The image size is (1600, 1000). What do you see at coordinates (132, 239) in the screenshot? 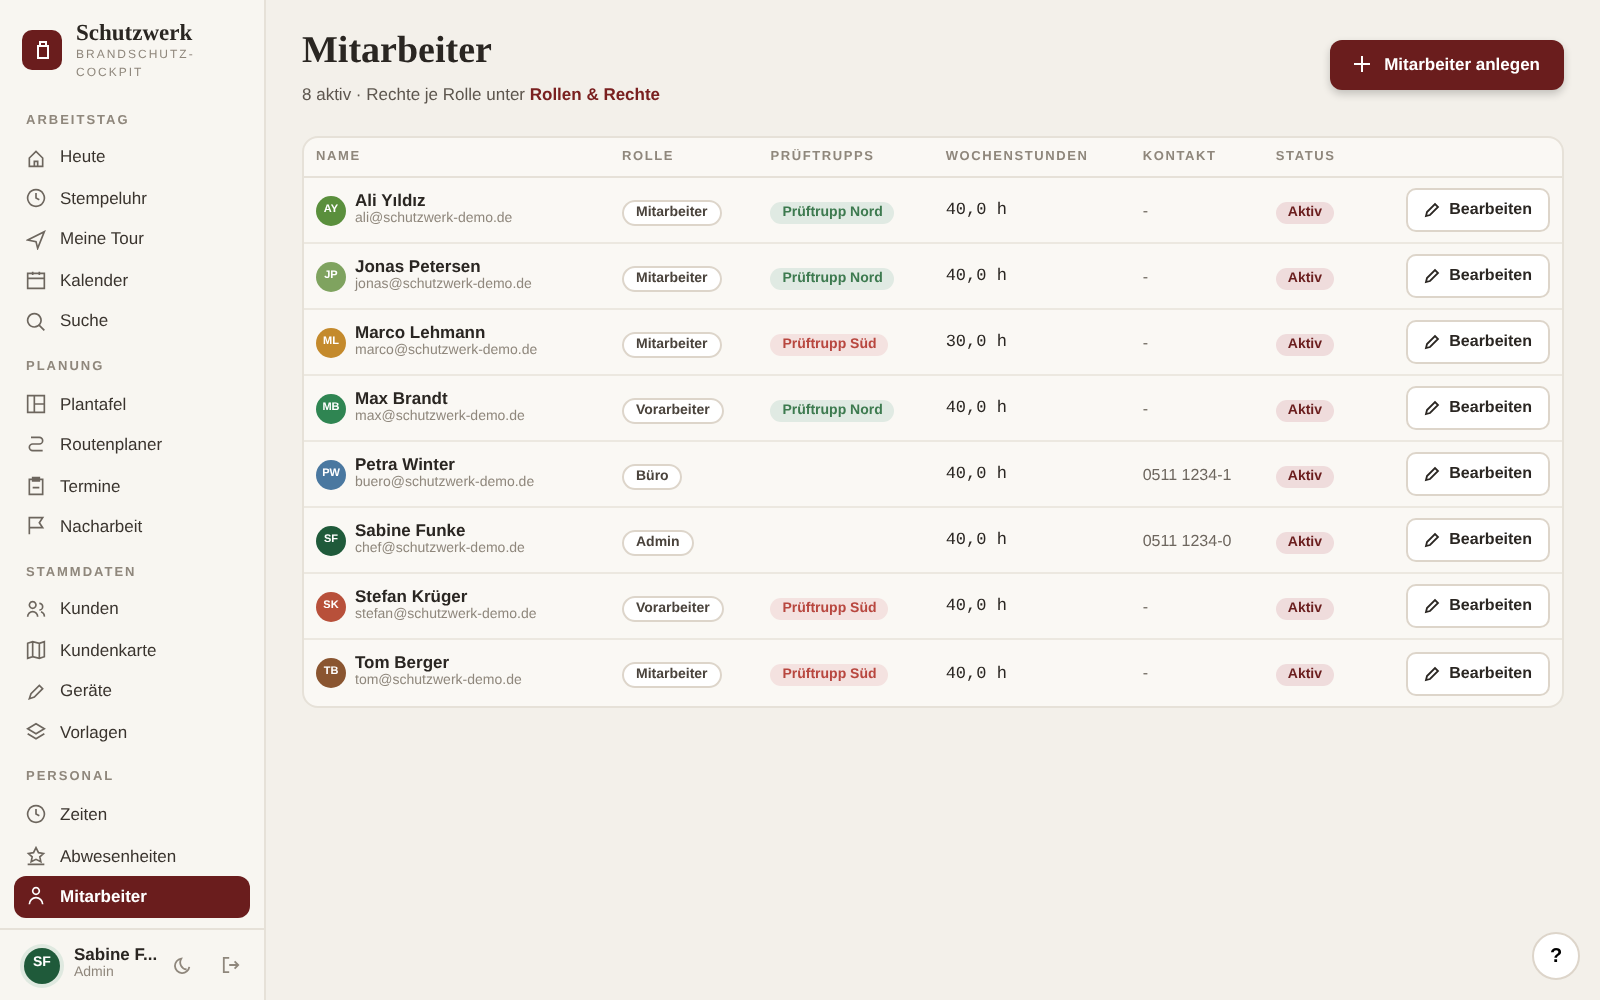
I see `nav-item: Meine Tour` at bounding box center [132, 239].